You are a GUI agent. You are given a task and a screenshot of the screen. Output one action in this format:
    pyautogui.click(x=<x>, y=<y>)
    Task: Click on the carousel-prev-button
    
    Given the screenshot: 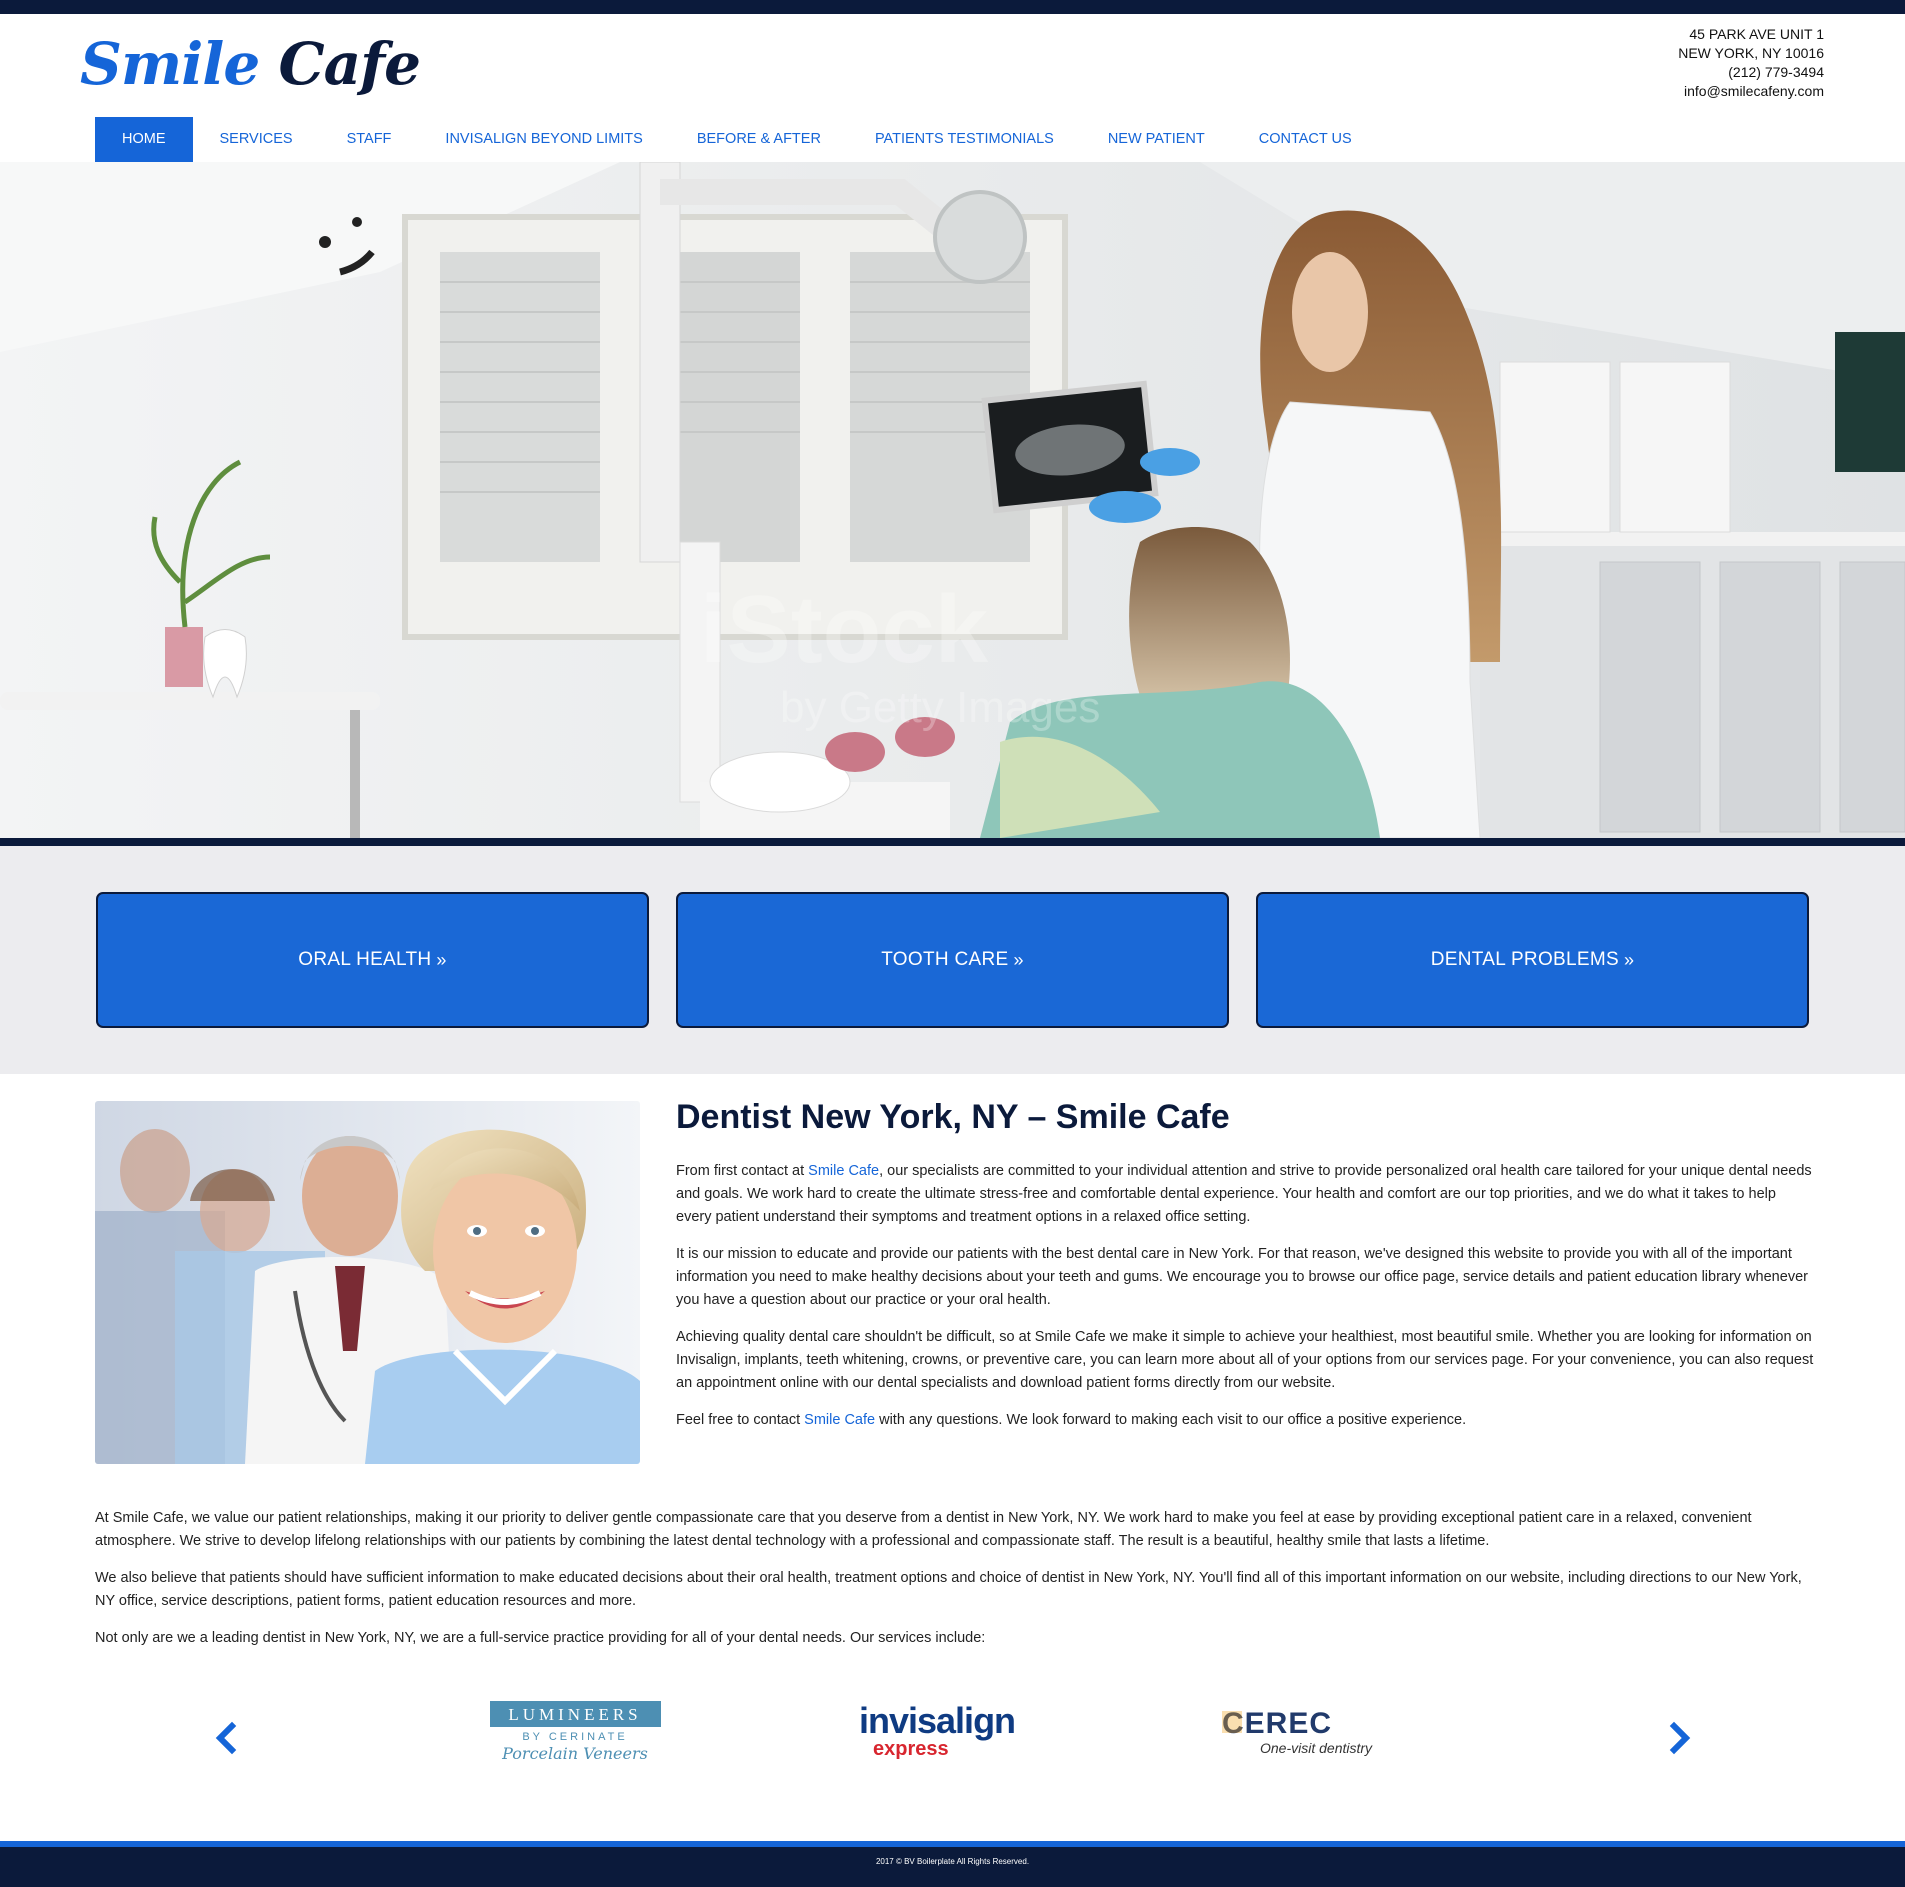 What is the action you would take?
    pyautogui.click(x=227, y=1738)
    